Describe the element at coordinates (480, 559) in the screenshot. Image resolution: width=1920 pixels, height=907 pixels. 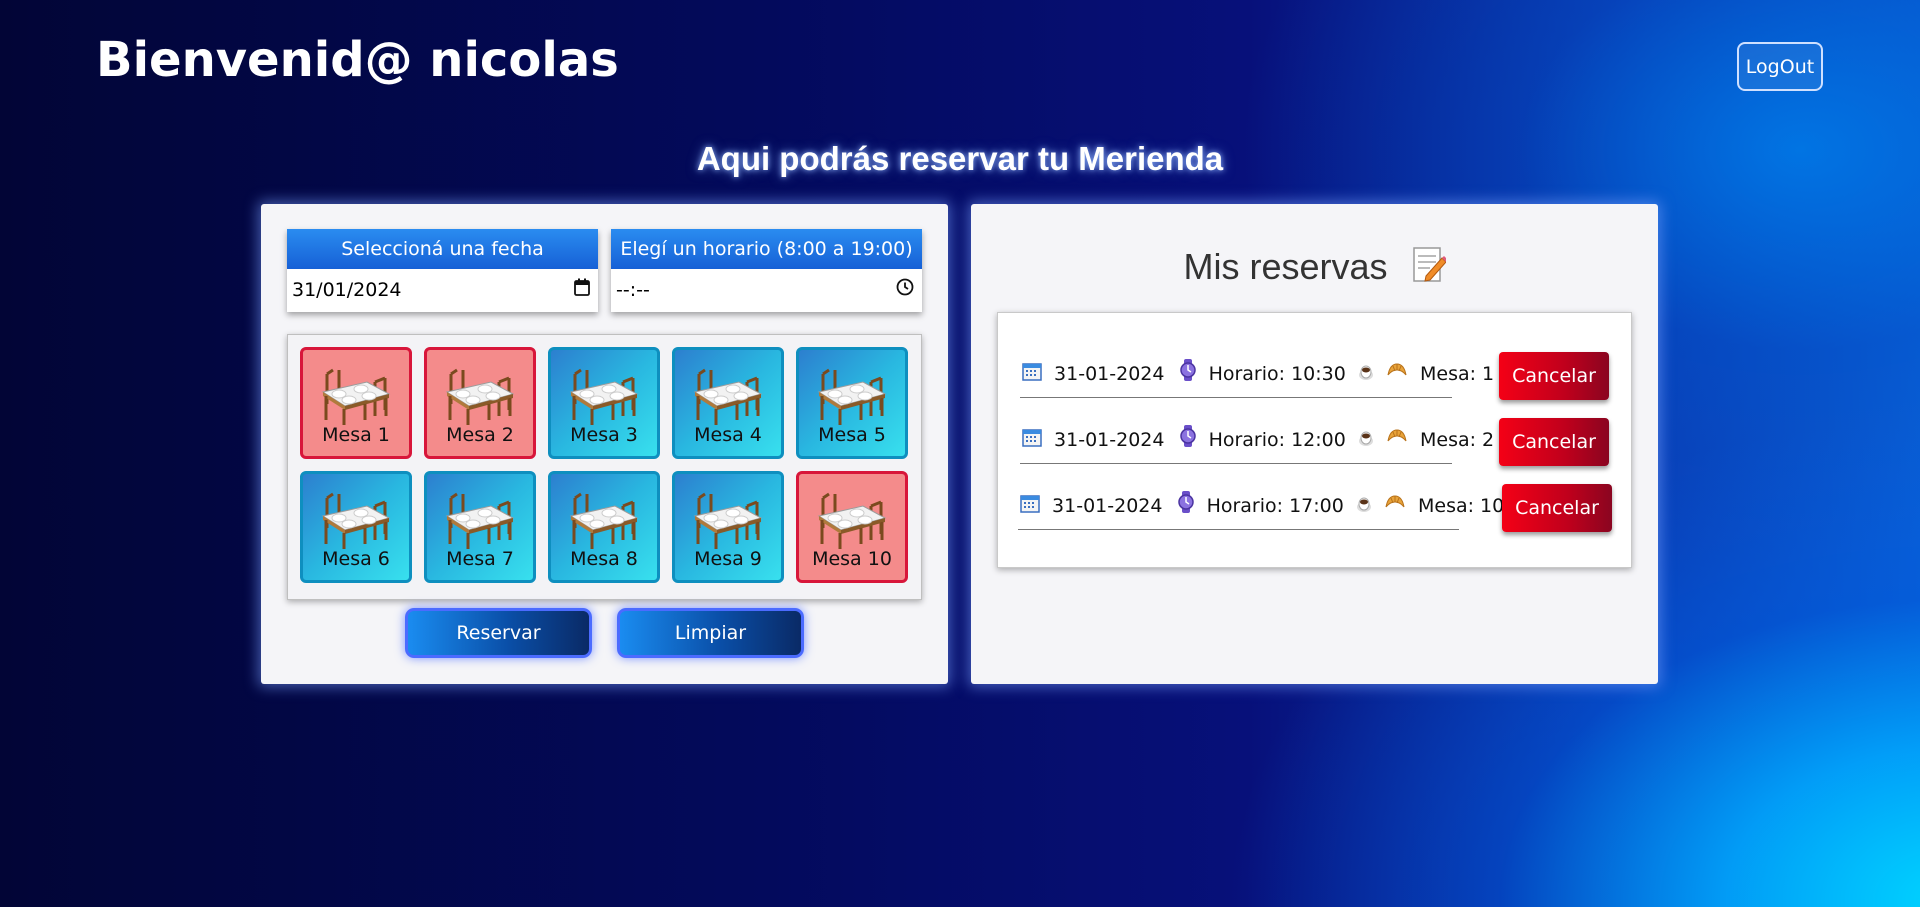
I see `table-label: Mesa 7` at that location.